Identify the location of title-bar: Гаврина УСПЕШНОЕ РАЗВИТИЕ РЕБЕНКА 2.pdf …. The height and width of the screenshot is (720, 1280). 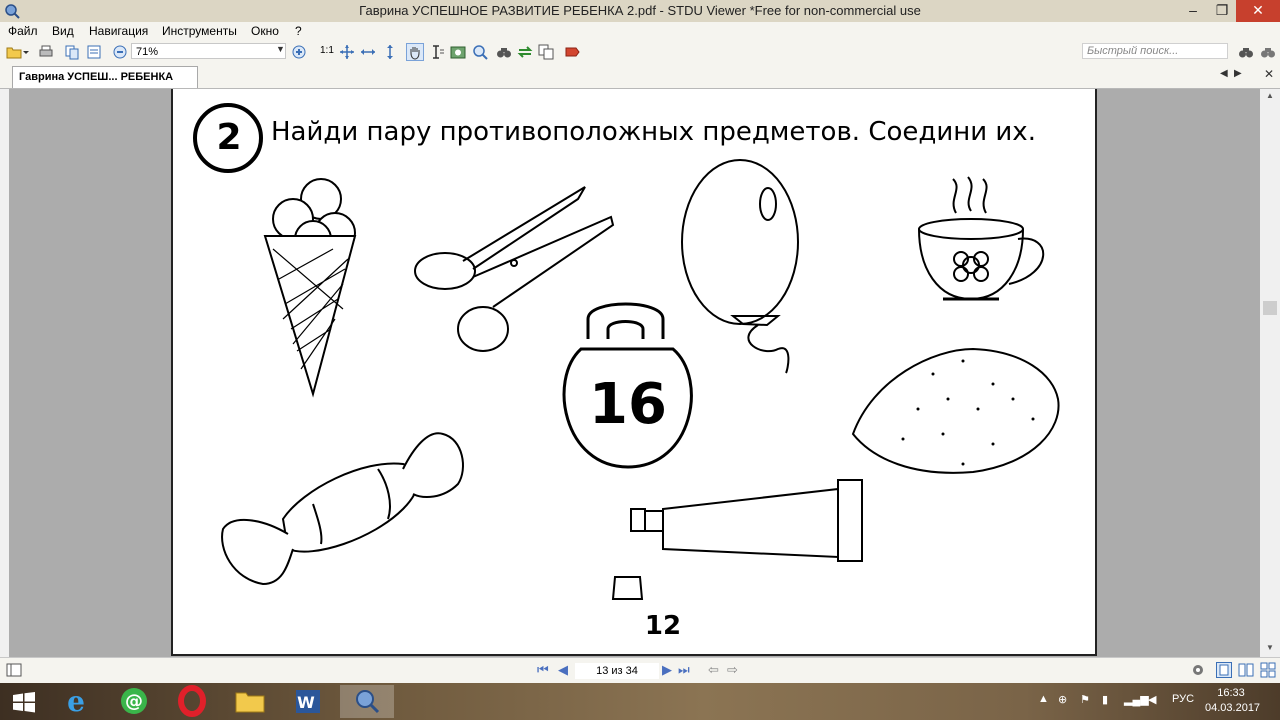
(640, 11).